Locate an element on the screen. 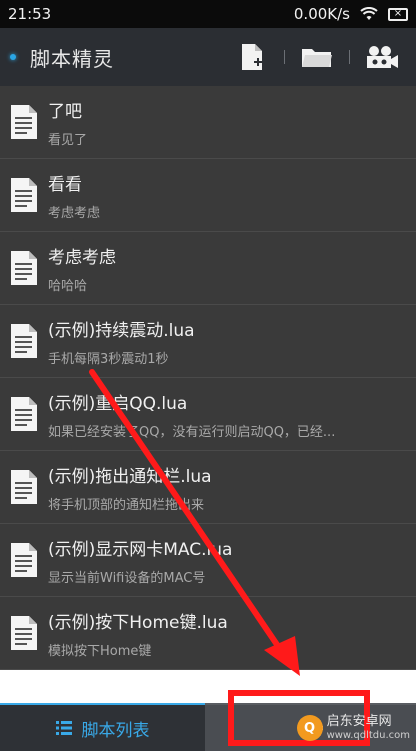  script-item: 了吧 看见了 is located at coordinates (208, 122).